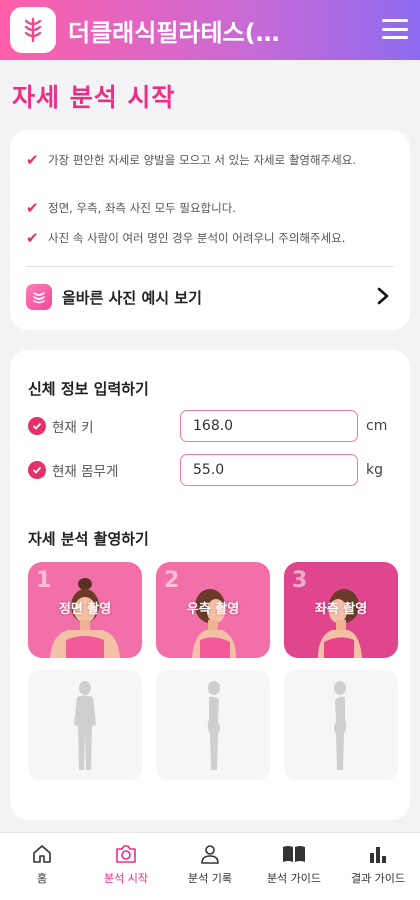  I want to click on camera-icon, so click(126, 854).